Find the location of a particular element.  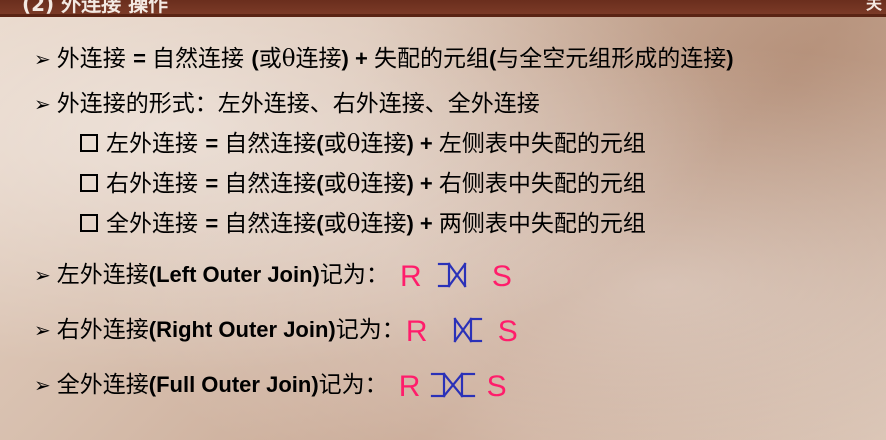

text-part: 与全空元组形成的连接 is located at coordinates (611, 59).